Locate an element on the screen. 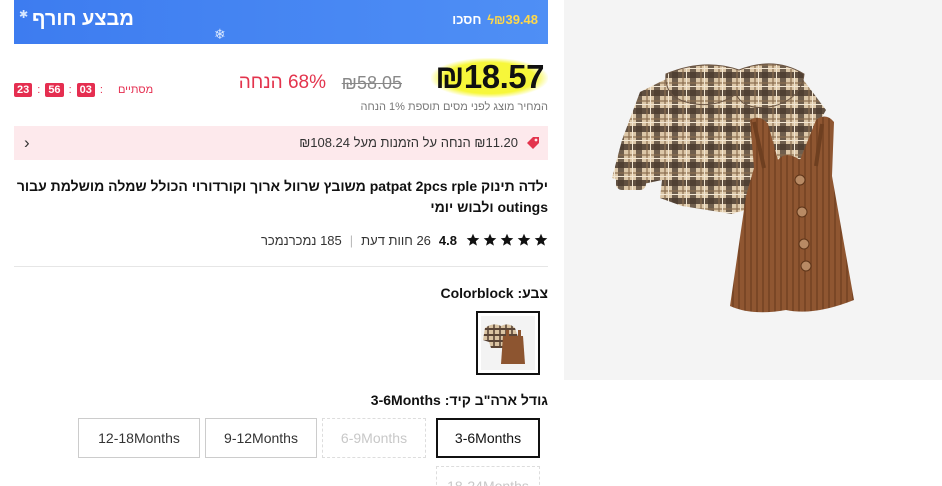  lightning-icon: ϟ is located at coordinates (490, 19).